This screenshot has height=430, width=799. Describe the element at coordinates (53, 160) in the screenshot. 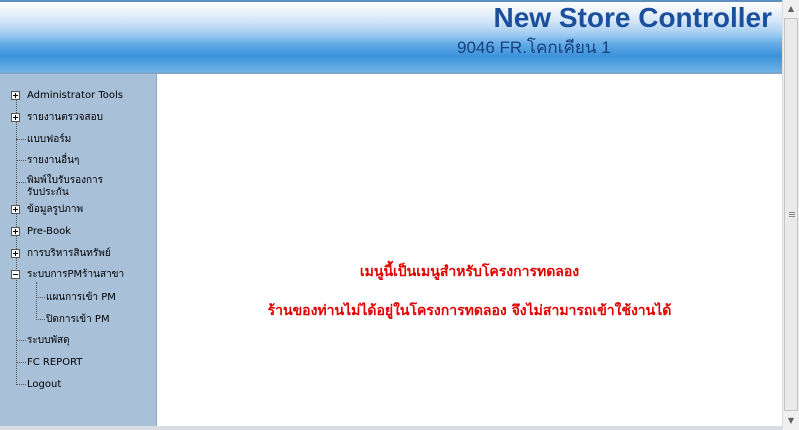

I see `sidebar-item-label: รายงานอื่นๆ` at that location.